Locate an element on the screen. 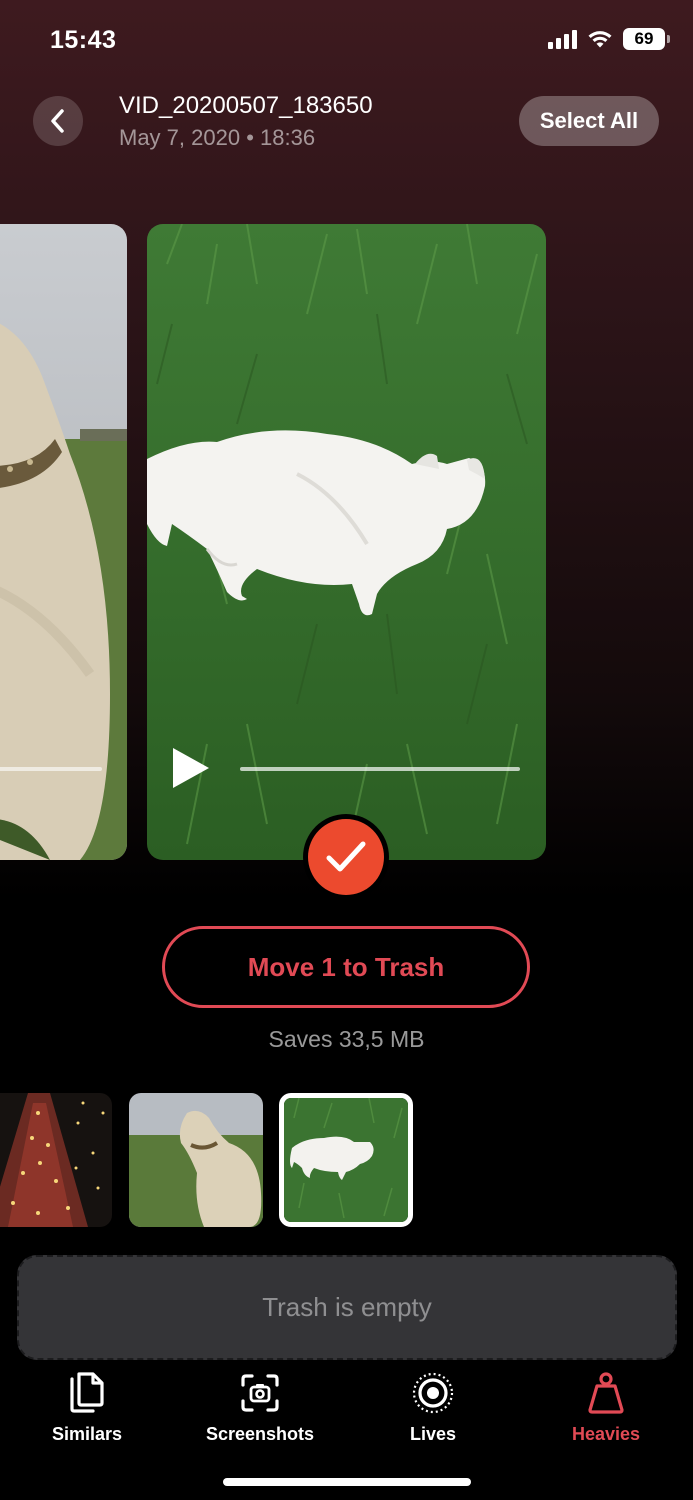 The height and width of the screenshot is (1500, 693). tab-similars: Similars is located at coordinates (87, 1407).